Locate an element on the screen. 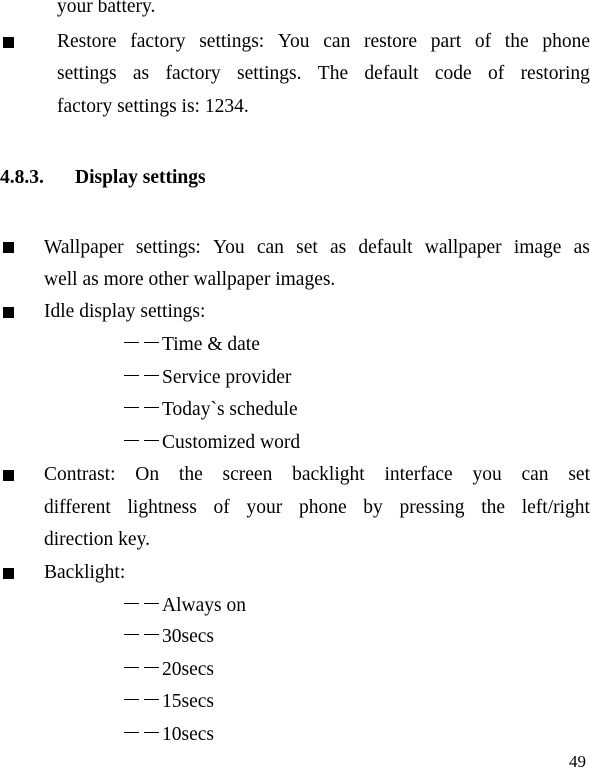  word: your is located at coordinates (264, 507).